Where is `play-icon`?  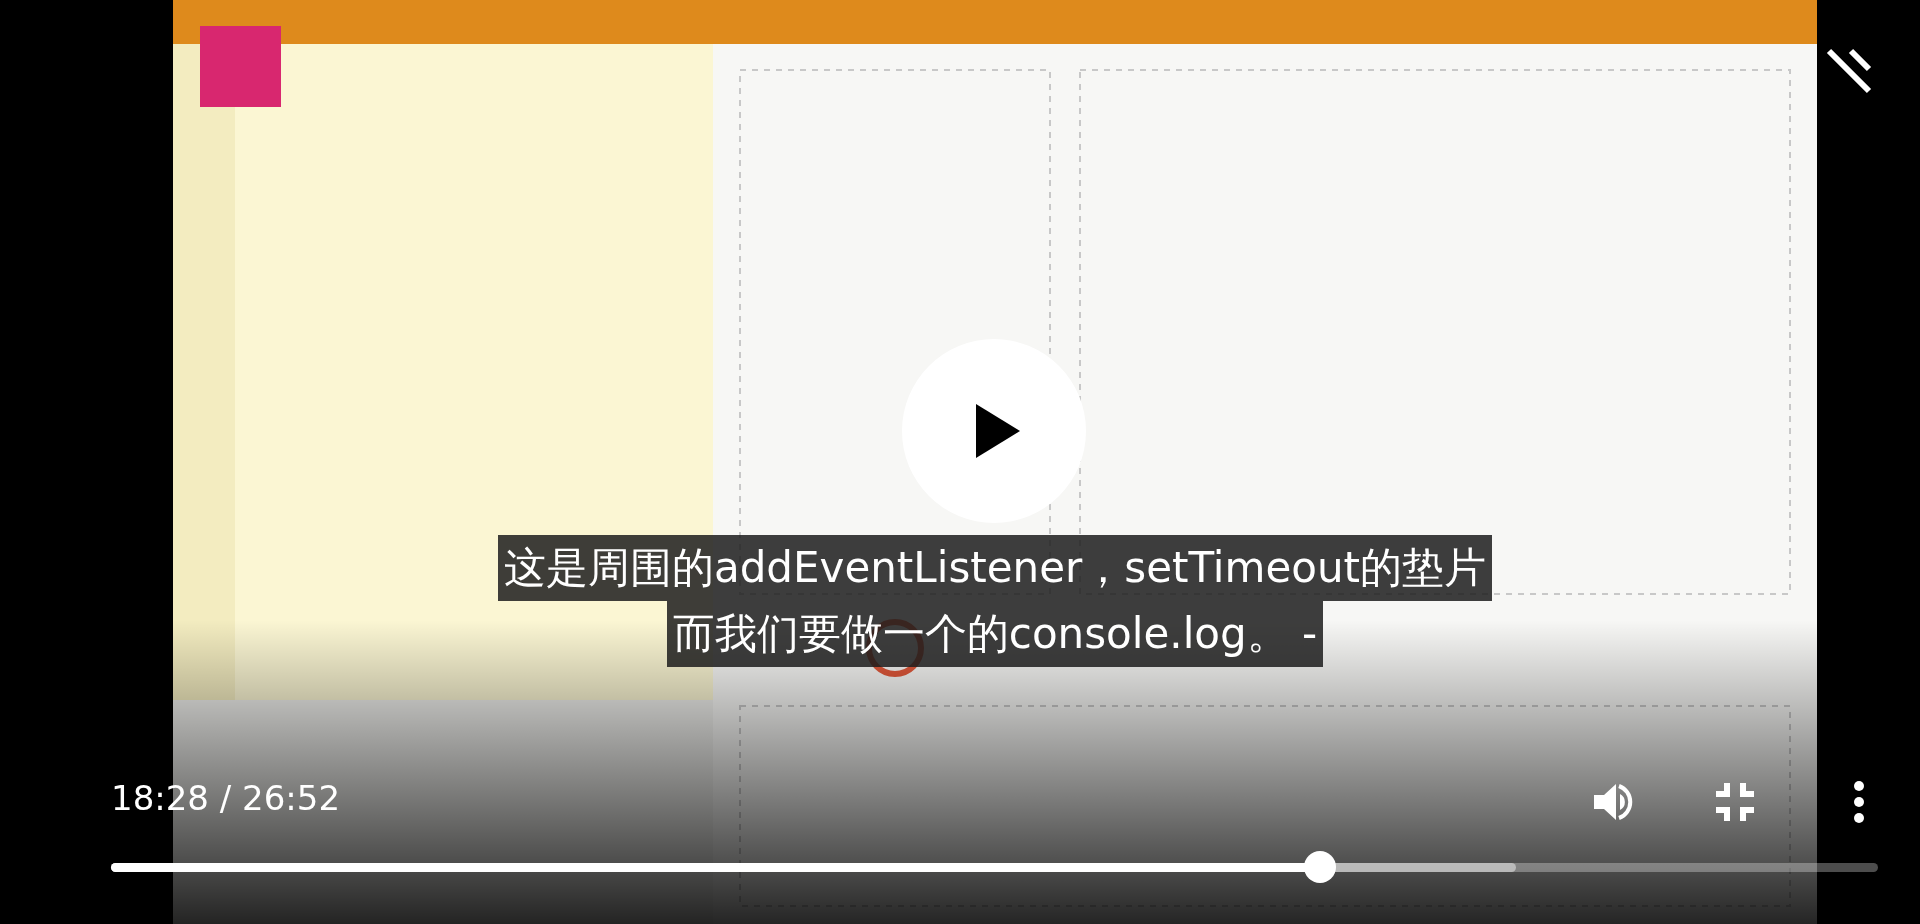
play-icon is located at coordinates (998, 431).